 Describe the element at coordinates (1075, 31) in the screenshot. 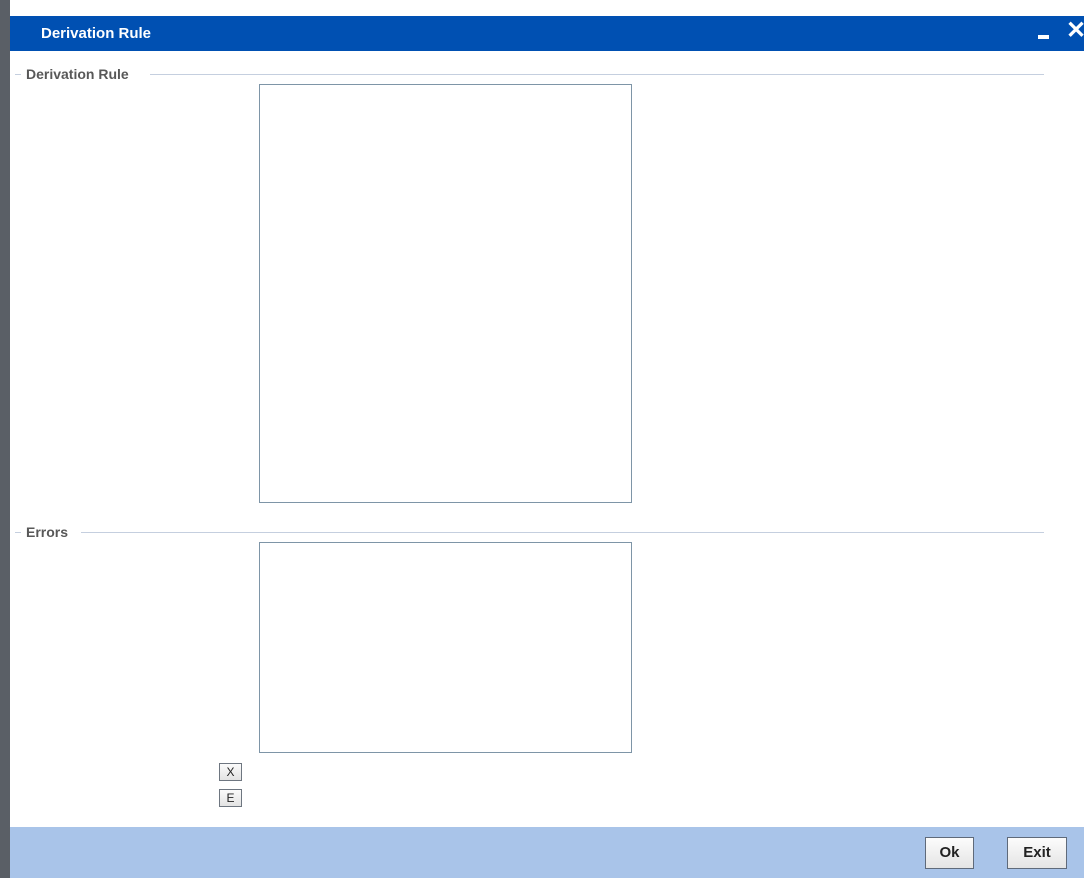

I see `close-icon: ✕` at that location.